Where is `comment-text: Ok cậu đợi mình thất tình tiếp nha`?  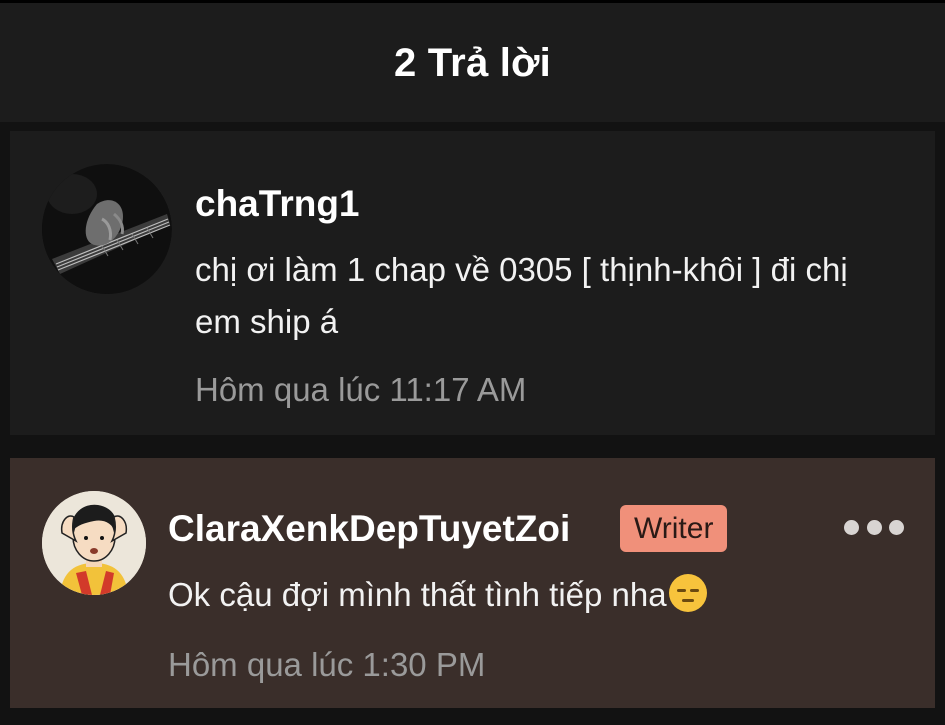 comment-text: Ok cậu đợi mình thất tình tiếp nha is located at coordinates (417, 594).